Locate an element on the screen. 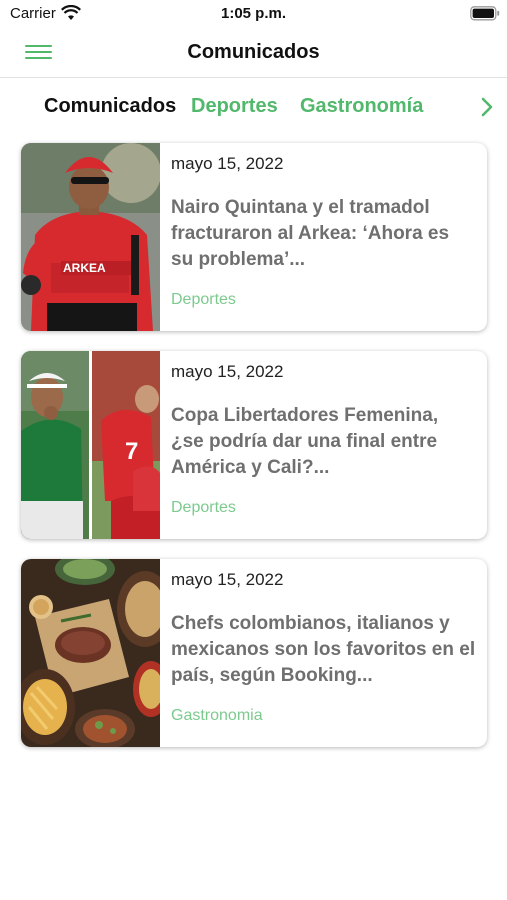 This screenshot has height=900, width=507. status-bar: Carrier 1:05 p.m. is located at coordinates (253, 14).